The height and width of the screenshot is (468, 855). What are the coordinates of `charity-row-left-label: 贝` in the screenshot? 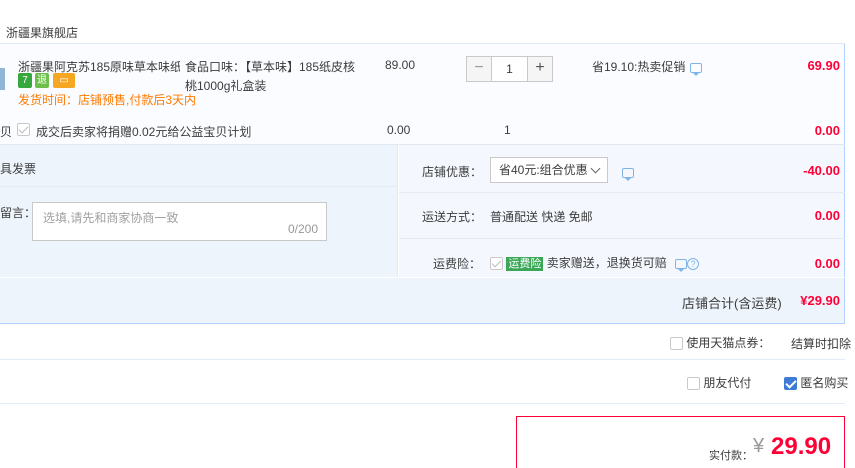 It's located at (6, 132).